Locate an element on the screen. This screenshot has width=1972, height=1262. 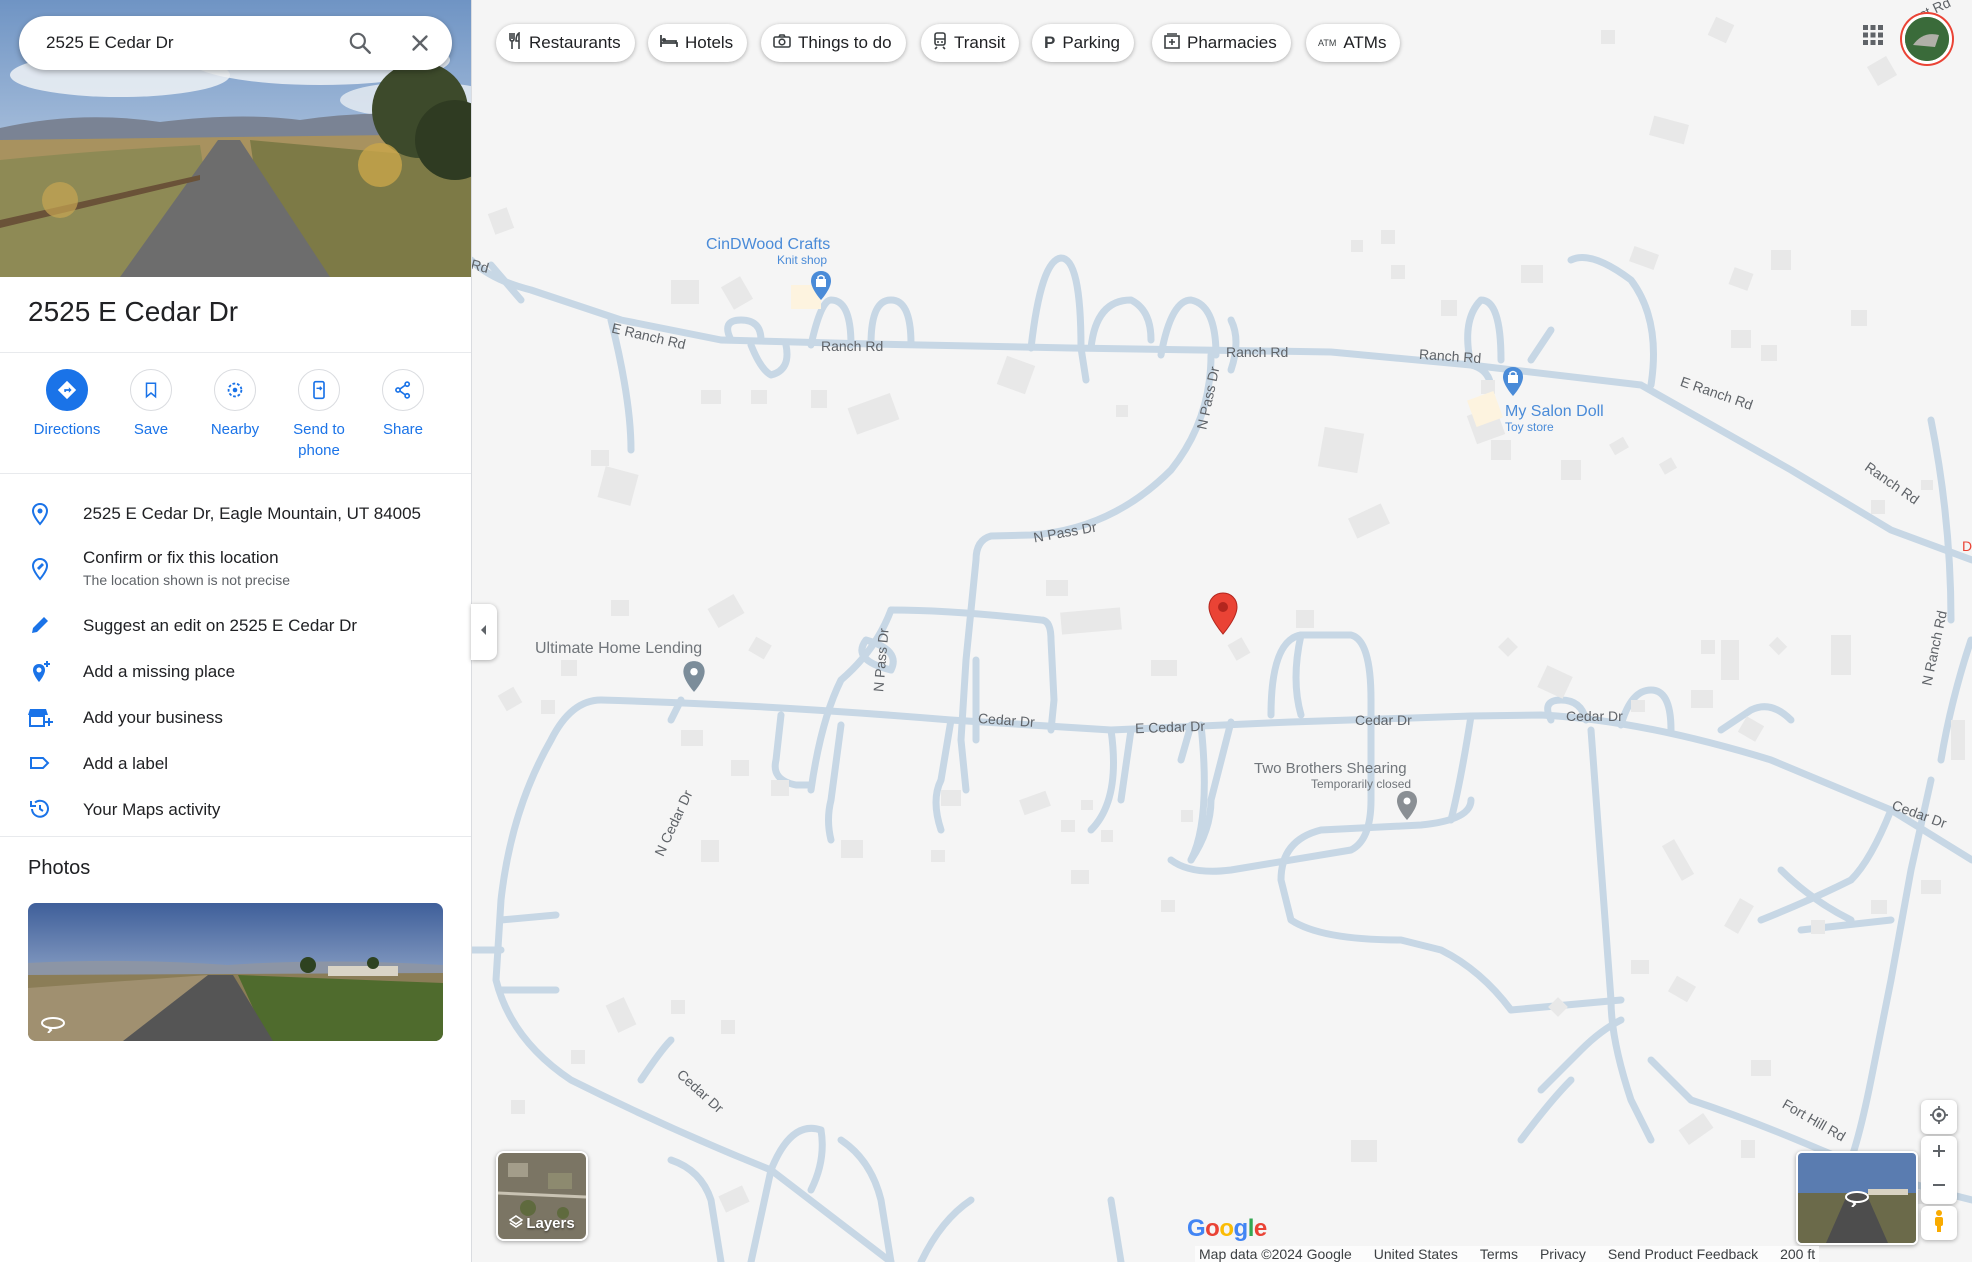
chip-restaurants: Restaurants is located at coordinates (565, 43).